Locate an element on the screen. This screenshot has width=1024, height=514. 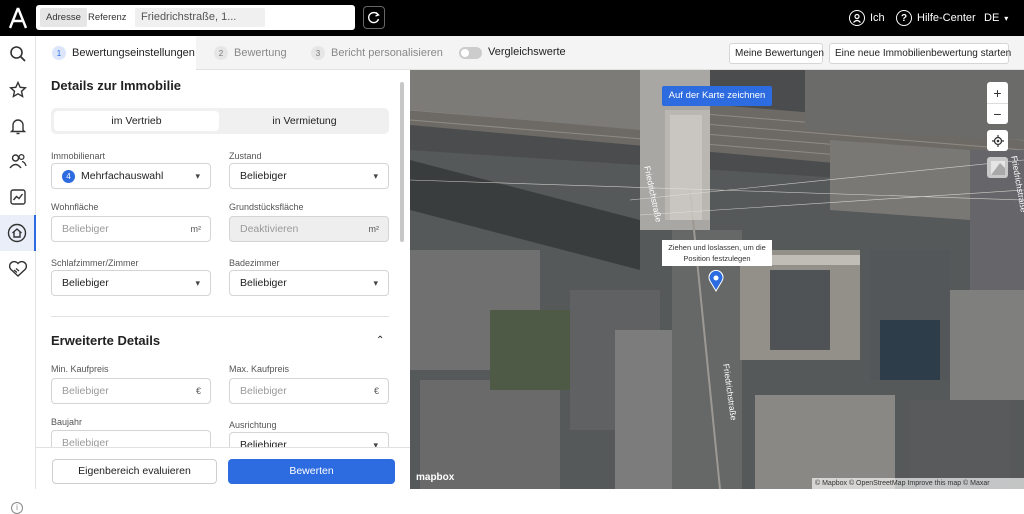
handshake-icon is located at coordinates (18, 268).